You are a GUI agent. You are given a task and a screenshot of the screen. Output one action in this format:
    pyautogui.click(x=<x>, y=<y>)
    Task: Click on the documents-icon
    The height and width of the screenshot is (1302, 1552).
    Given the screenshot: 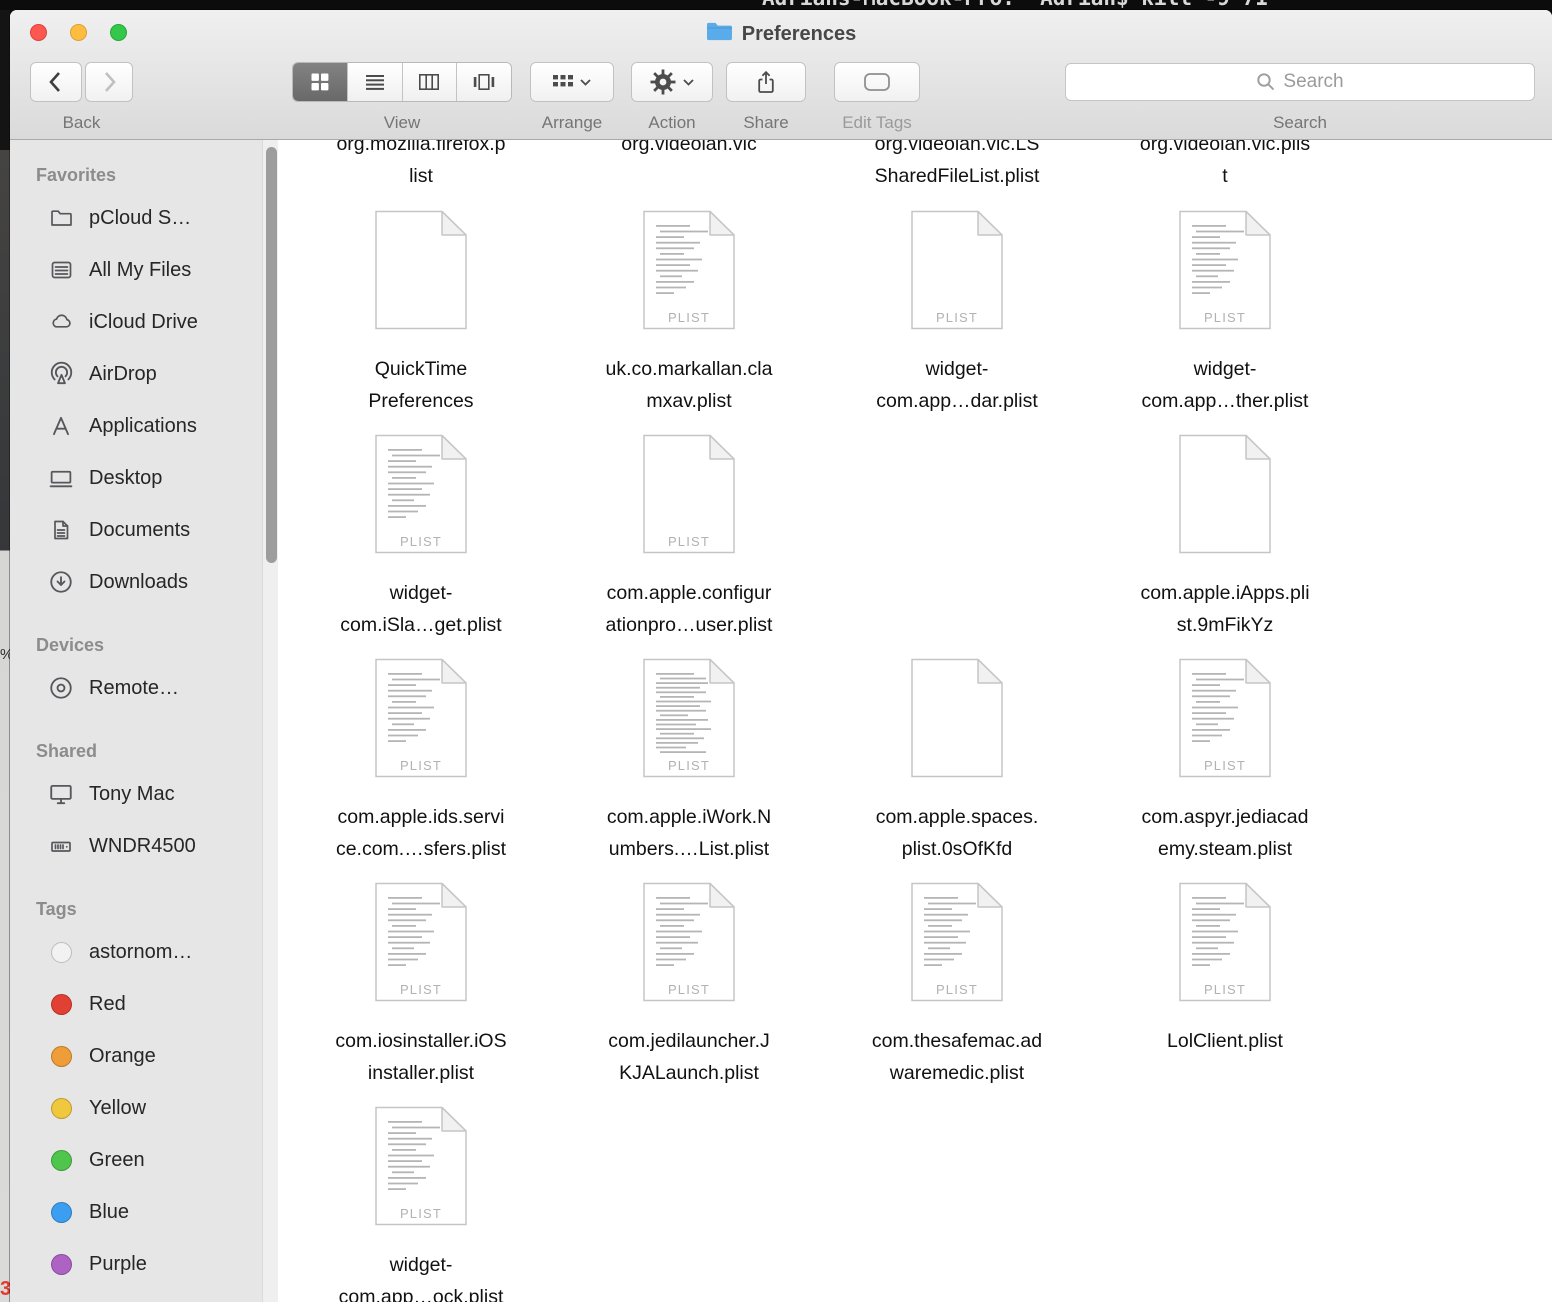 What is the action you would take?
    pyautogui.click(x=61, y=530)
    